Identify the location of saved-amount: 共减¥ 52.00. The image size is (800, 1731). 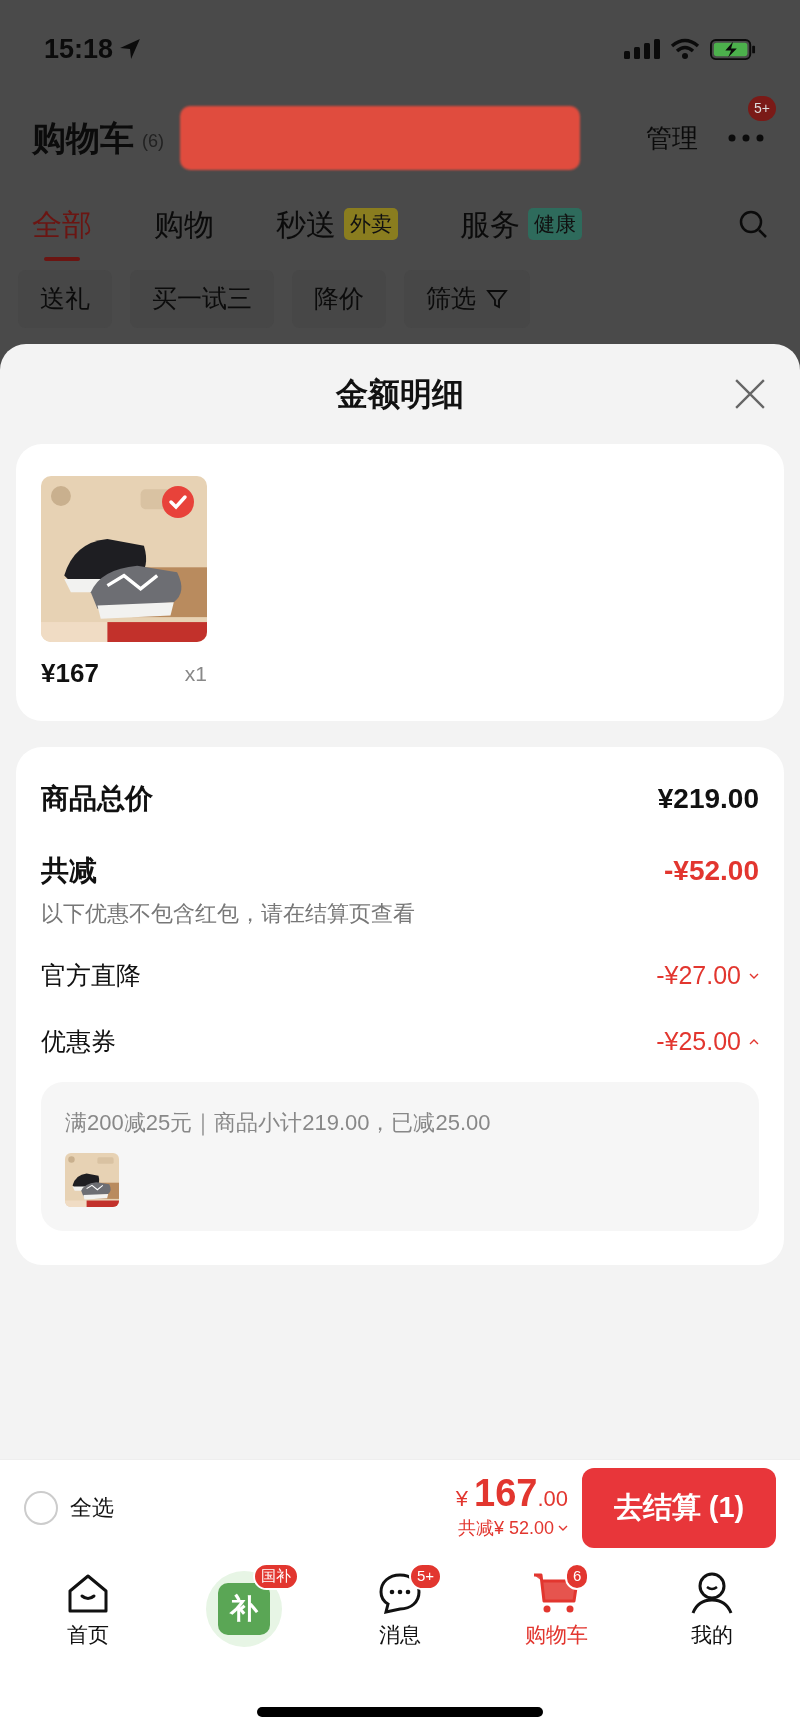
(505, 1528).